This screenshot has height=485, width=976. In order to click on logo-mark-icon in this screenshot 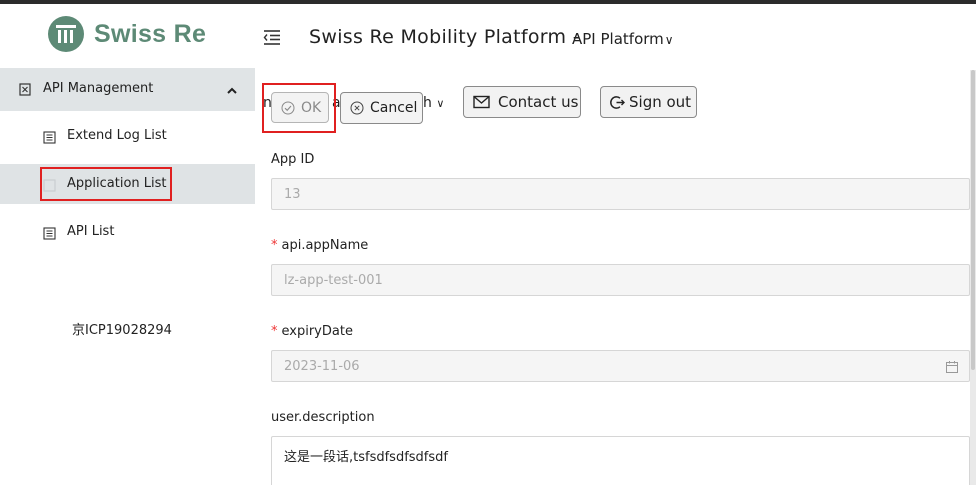, I will do `click(66, 34)`.